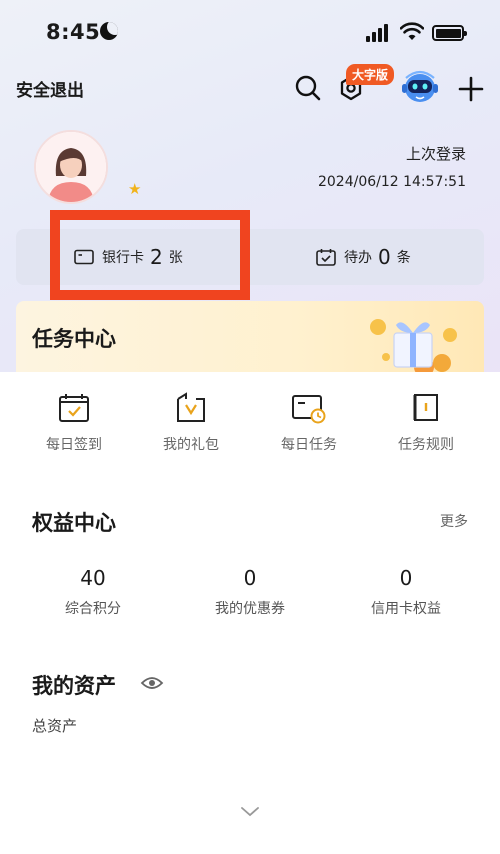  I want to click on stat-label: 我的优惠券, so click(250, 609).